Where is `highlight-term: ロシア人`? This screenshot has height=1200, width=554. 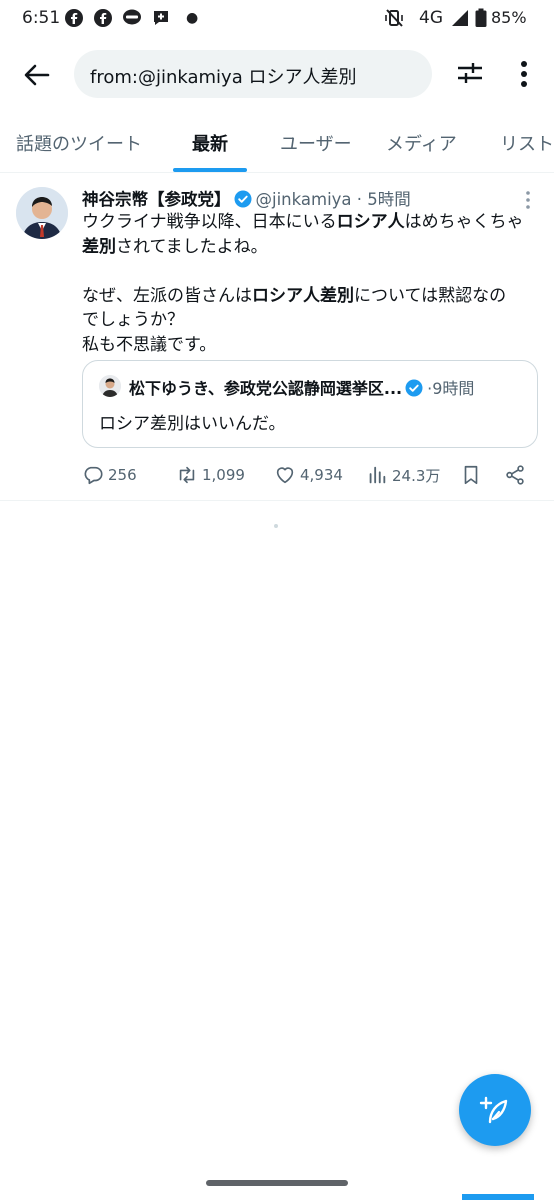 highlight-term: ロシア人 is located at coordinates (370, 222).